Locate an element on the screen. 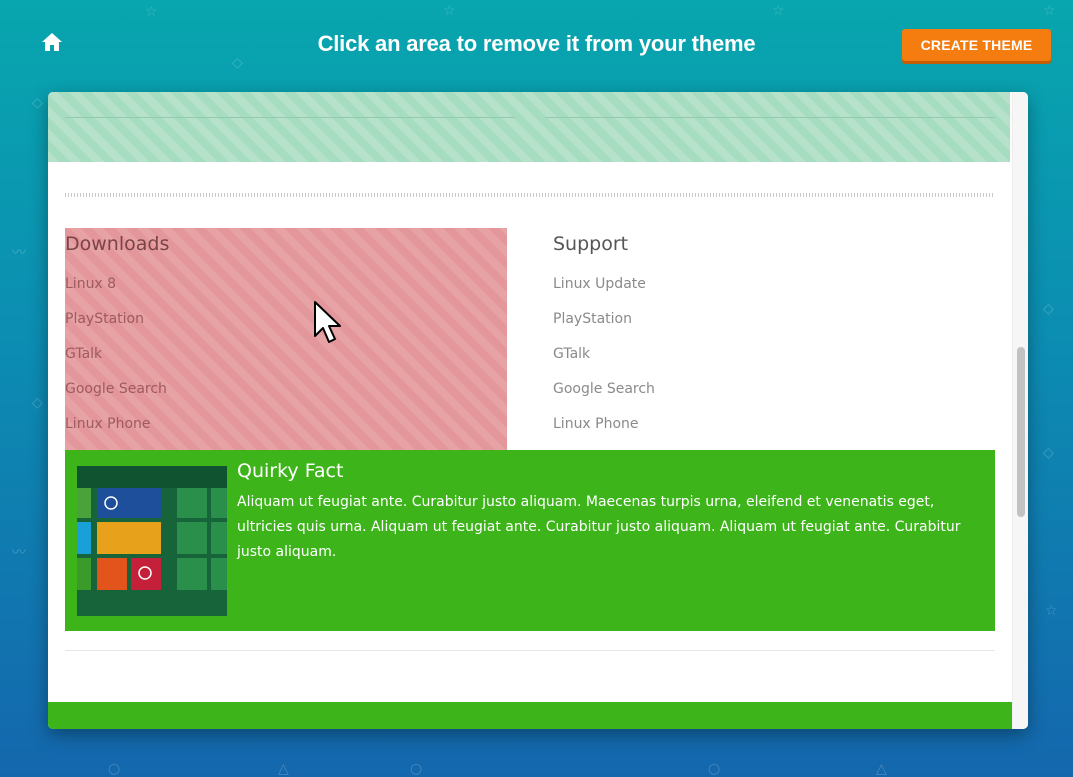 This screenshot has height=777, width=1073. list-item: Linux 8 is located at coordinates (286, 284).